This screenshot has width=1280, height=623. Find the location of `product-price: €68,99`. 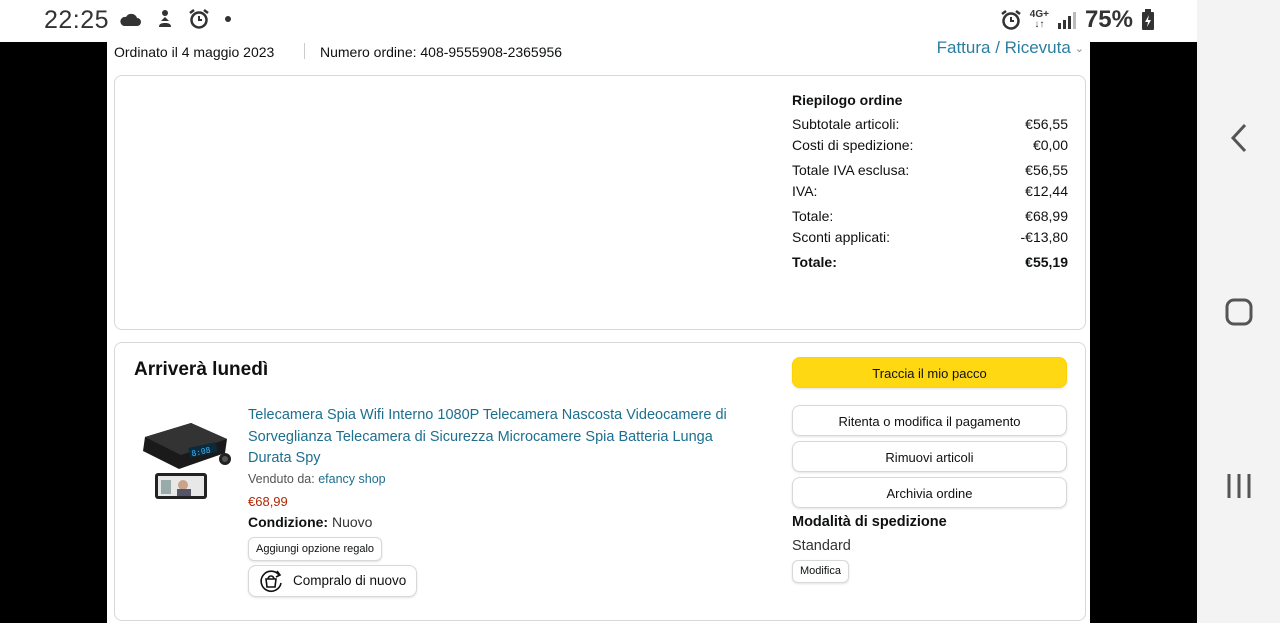

product-price: €68,99 is located at coordinates (268, 501).